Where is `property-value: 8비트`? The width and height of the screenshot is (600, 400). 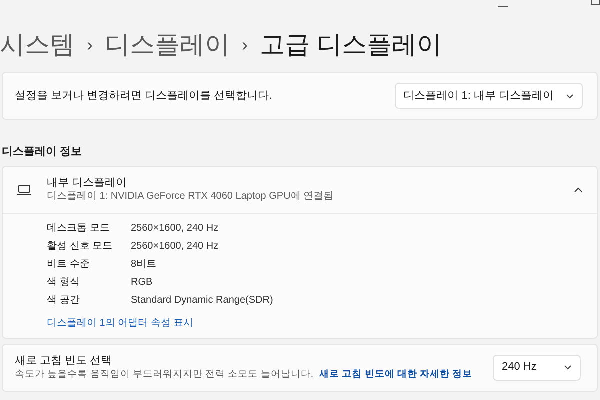 property-value: 8비트 is located at coordinates (144, 265).